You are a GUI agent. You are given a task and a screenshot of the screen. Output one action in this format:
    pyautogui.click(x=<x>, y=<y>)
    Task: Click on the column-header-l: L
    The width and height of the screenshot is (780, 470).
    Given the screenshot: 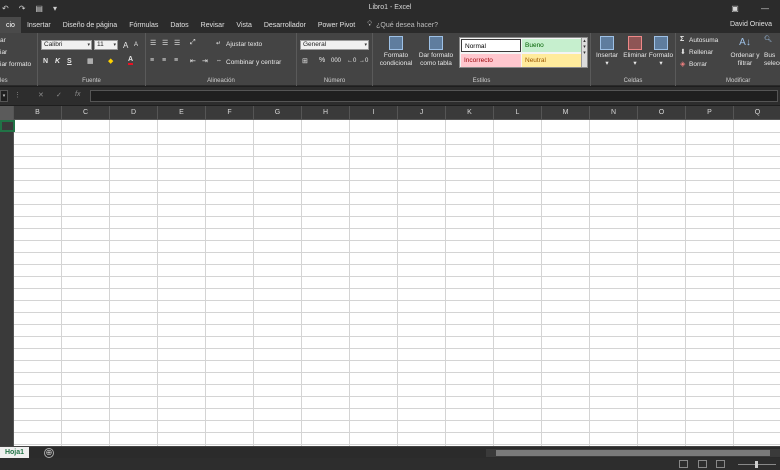 What is the action you would take?
    pyautogui.click(x=518, y=113)
    